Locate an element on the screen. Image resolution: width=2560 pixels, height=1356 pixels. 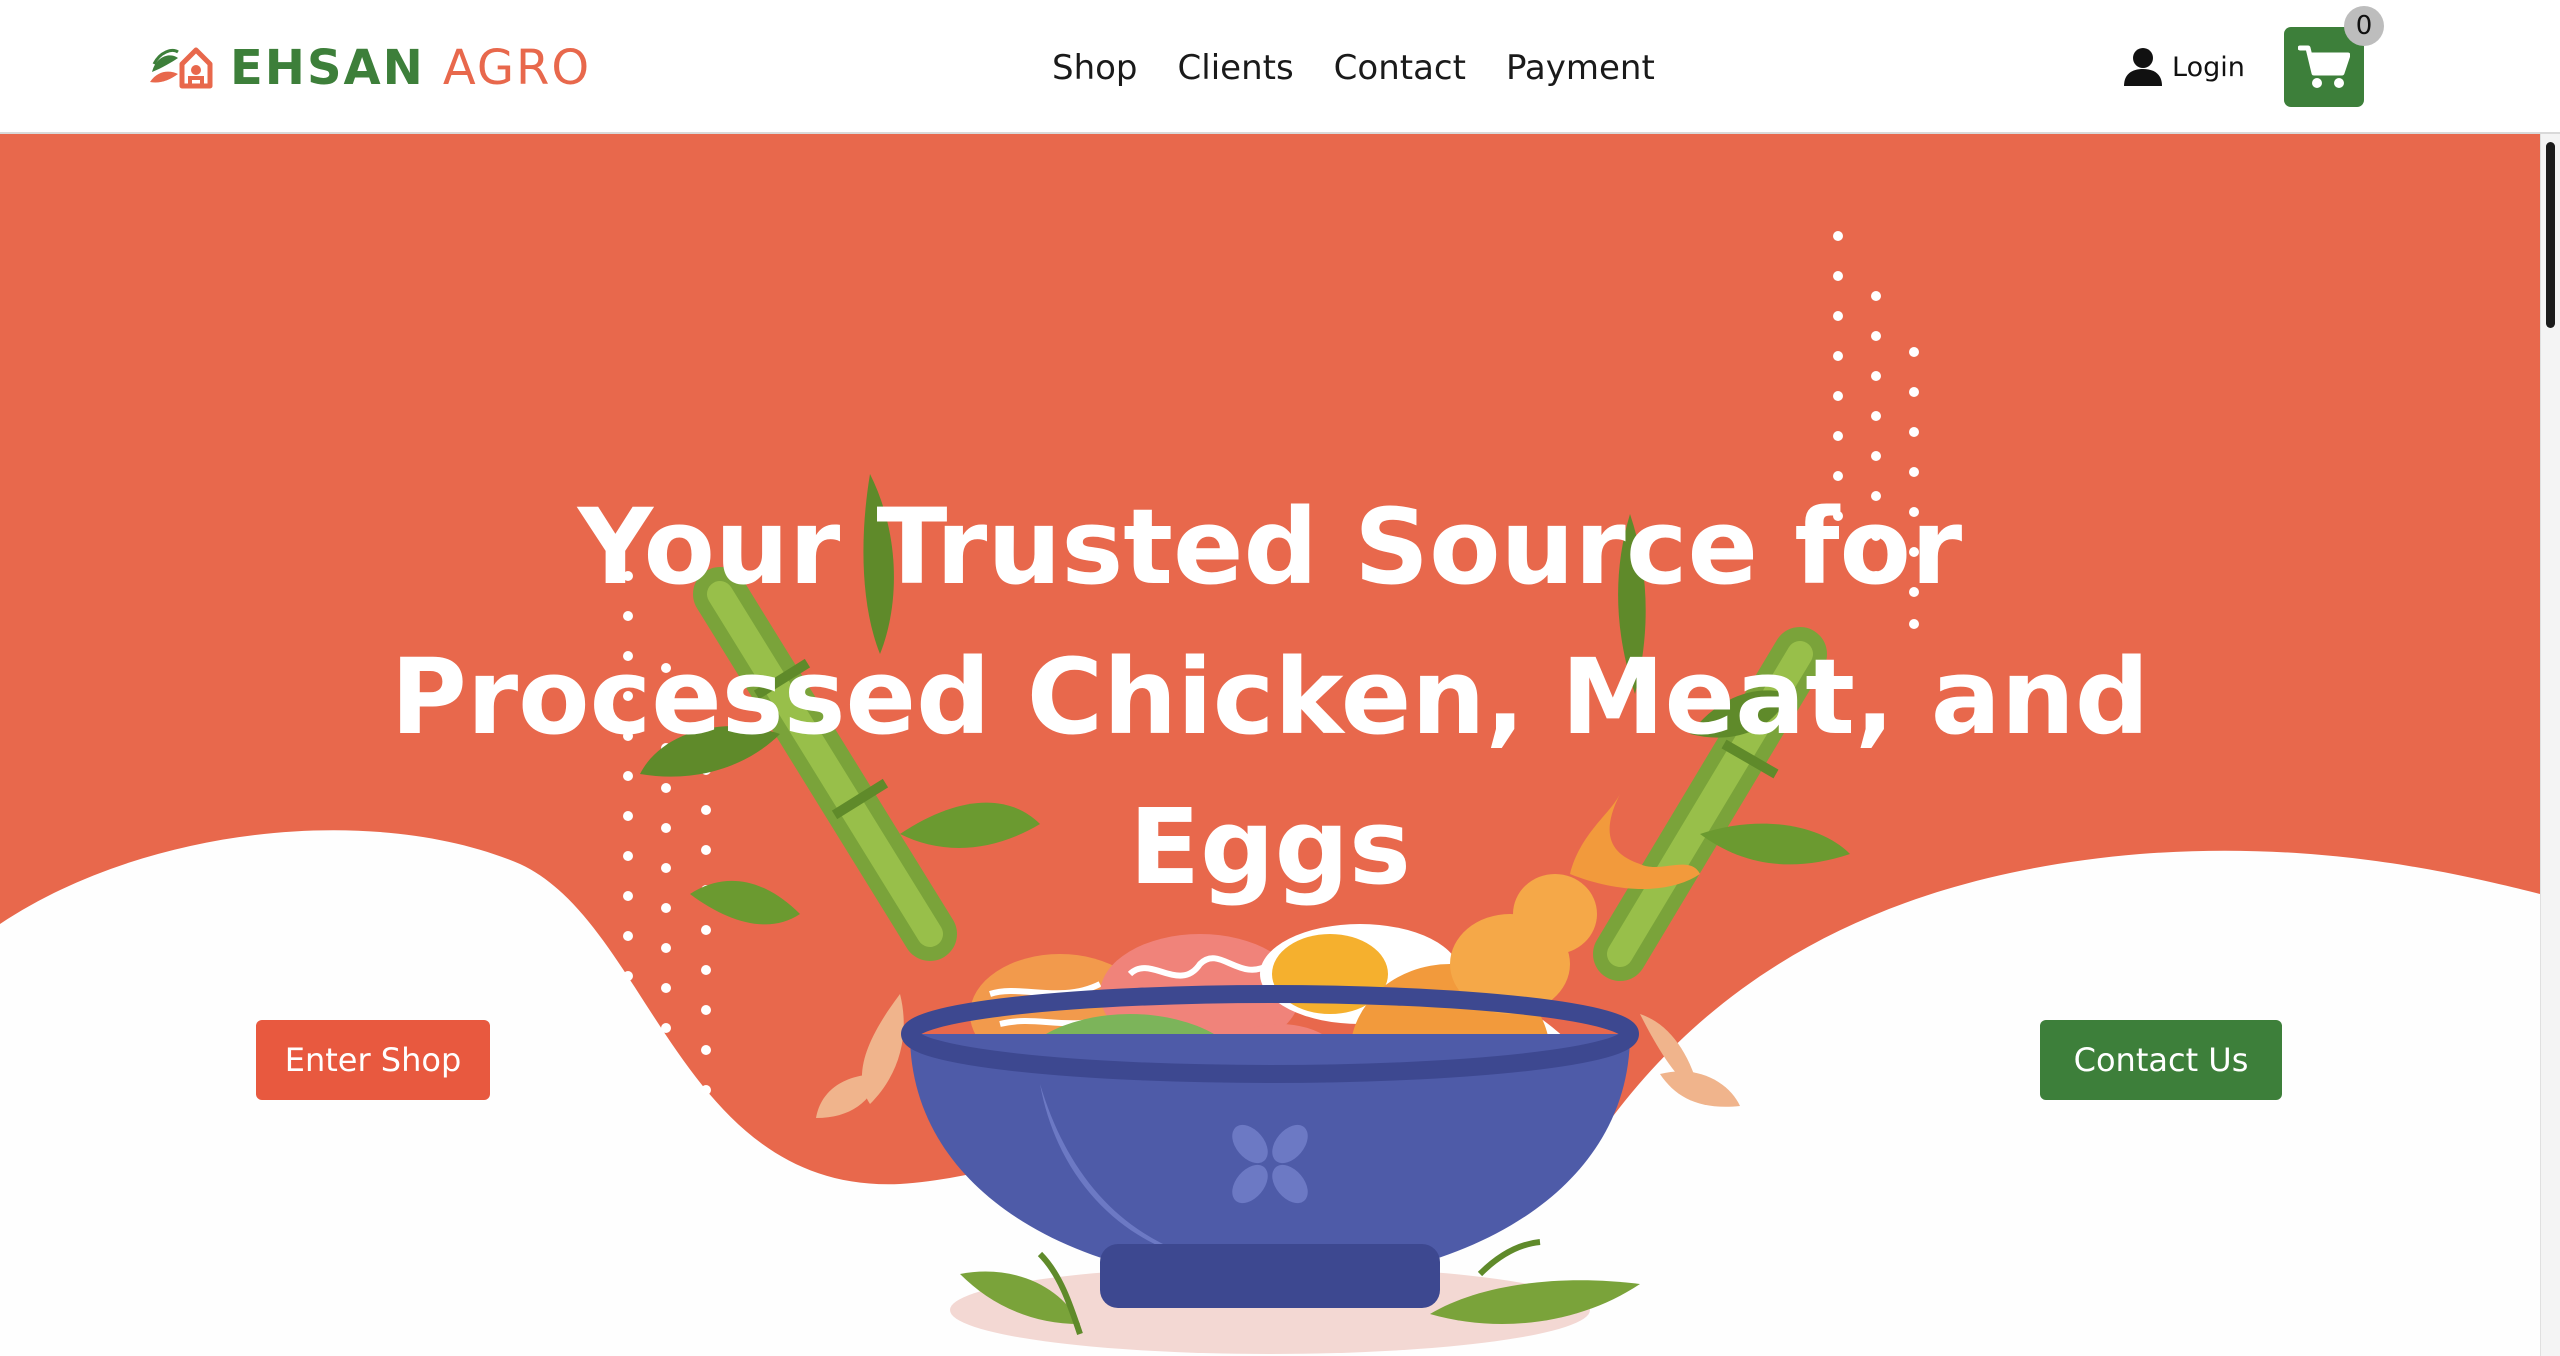
brand-logo: EHSAN AGRO is located at coordinates (369, 68).